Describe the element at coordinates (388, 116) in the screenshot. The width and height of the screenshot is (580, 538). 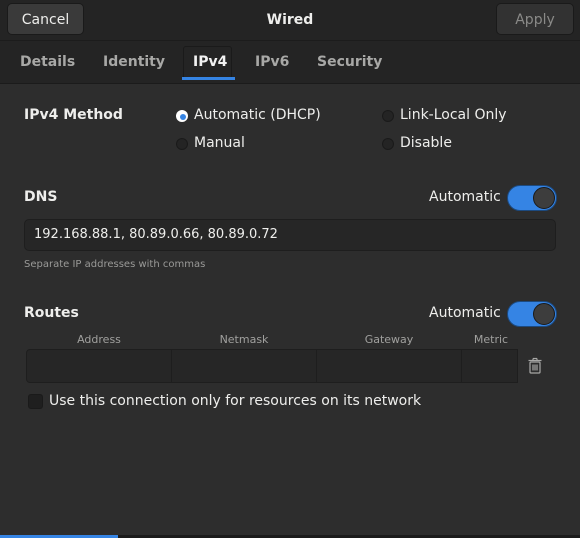
I see `radio-link-local-only` at that location.